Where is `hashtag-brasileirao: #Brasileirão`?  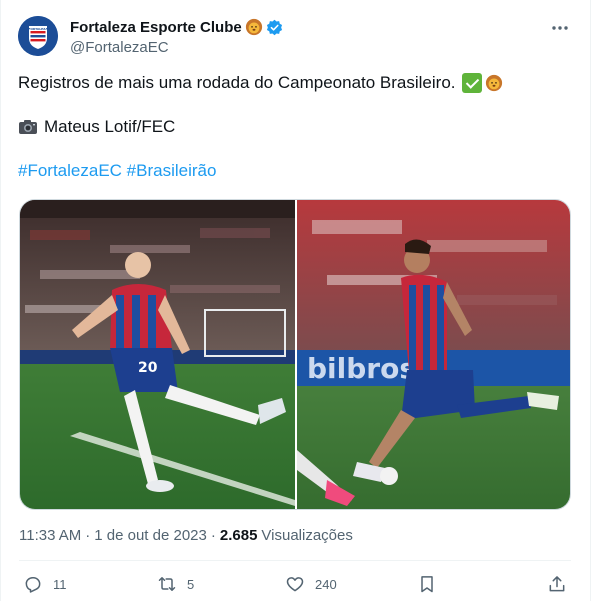 hashtag-brasileirao: #Brasileirão is located at coordinates (172, 171).